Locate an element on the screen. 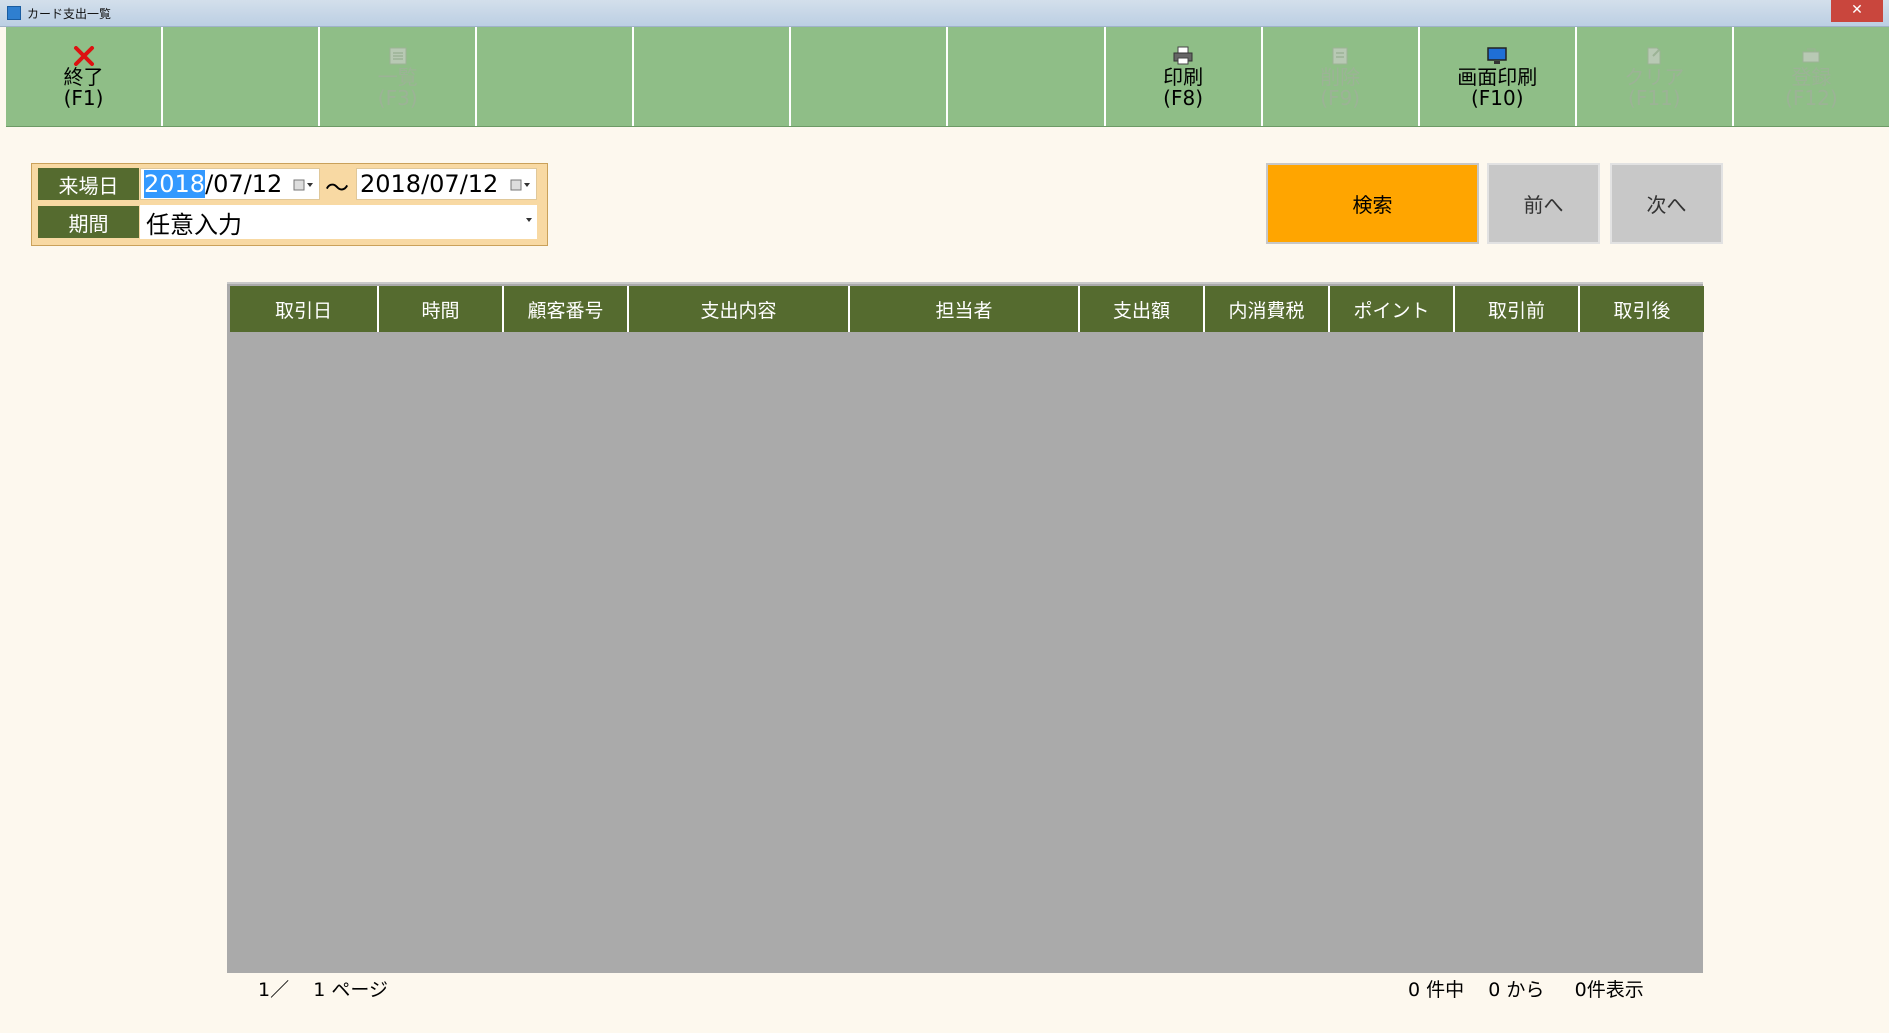  window-title: カード支出一覧 is located at coordinates (69, 13).